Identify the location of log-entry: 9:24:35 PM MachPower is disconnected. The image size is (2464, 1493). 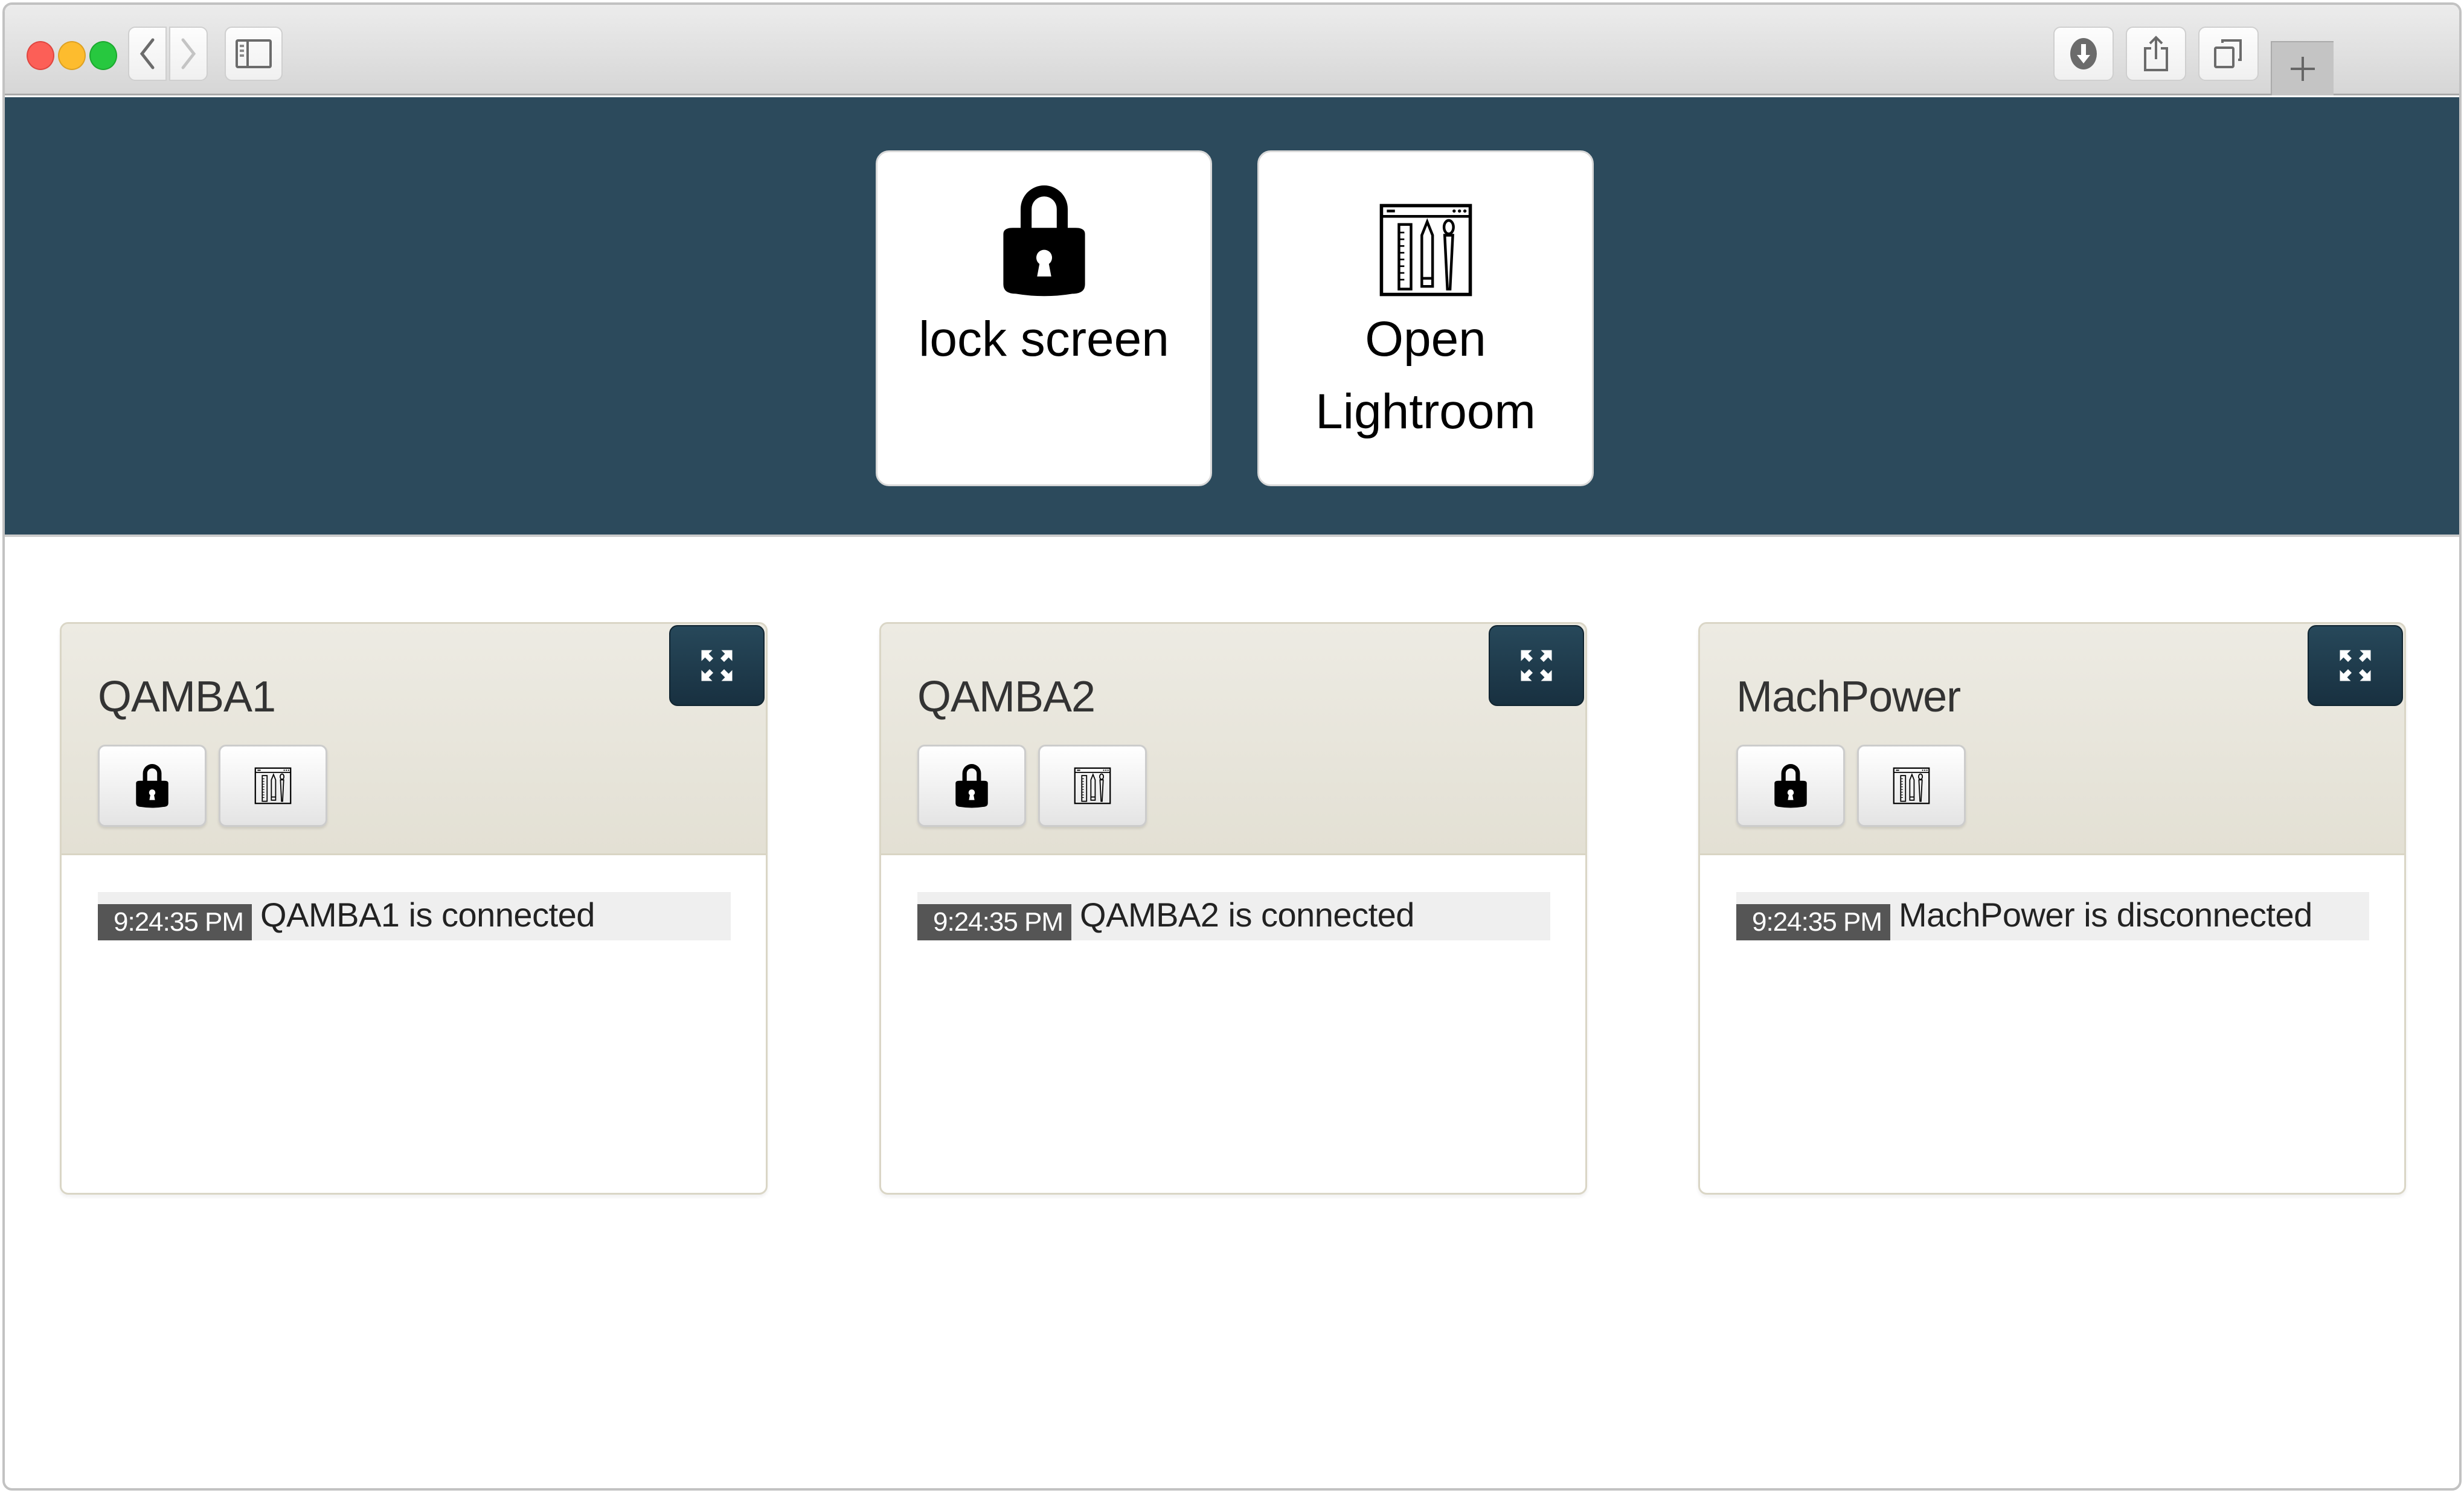
(2052, 916).